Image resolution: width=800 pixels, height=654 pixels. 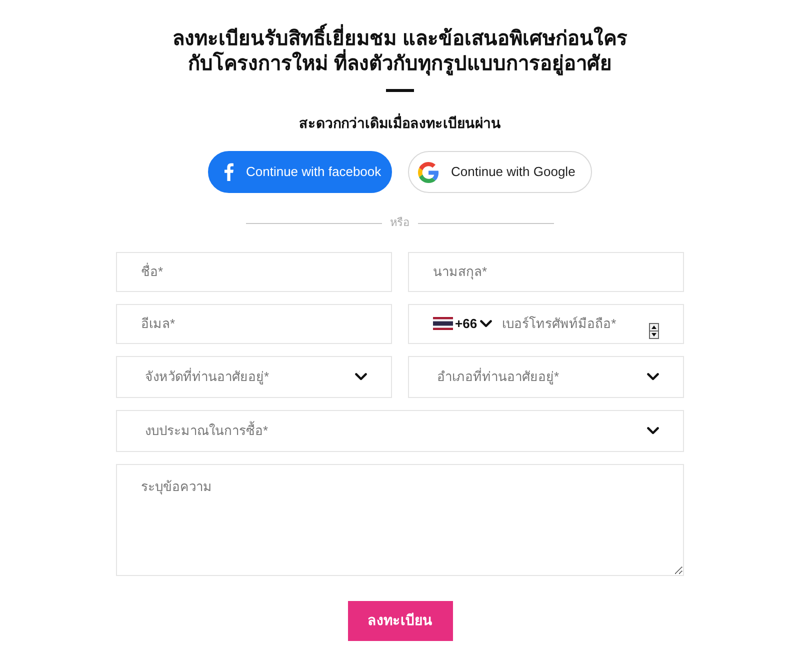 I want to click on divider-text: หรือ, so click(x=400, y=223).